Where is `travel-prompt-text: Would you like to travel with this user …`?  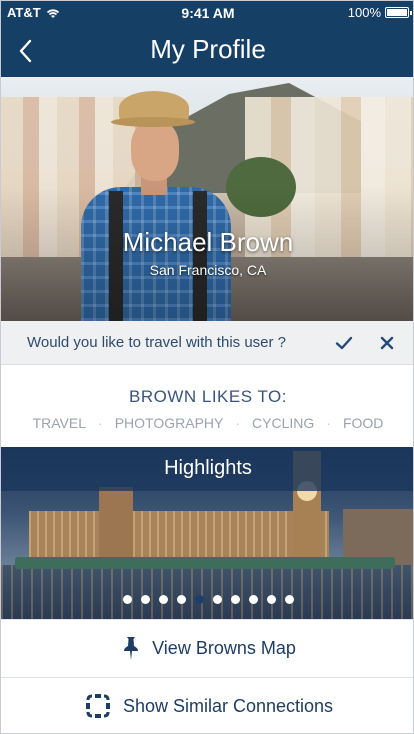
travel-prompt-text: Would you like to travel with this user … is located at coordinates (157, 342).